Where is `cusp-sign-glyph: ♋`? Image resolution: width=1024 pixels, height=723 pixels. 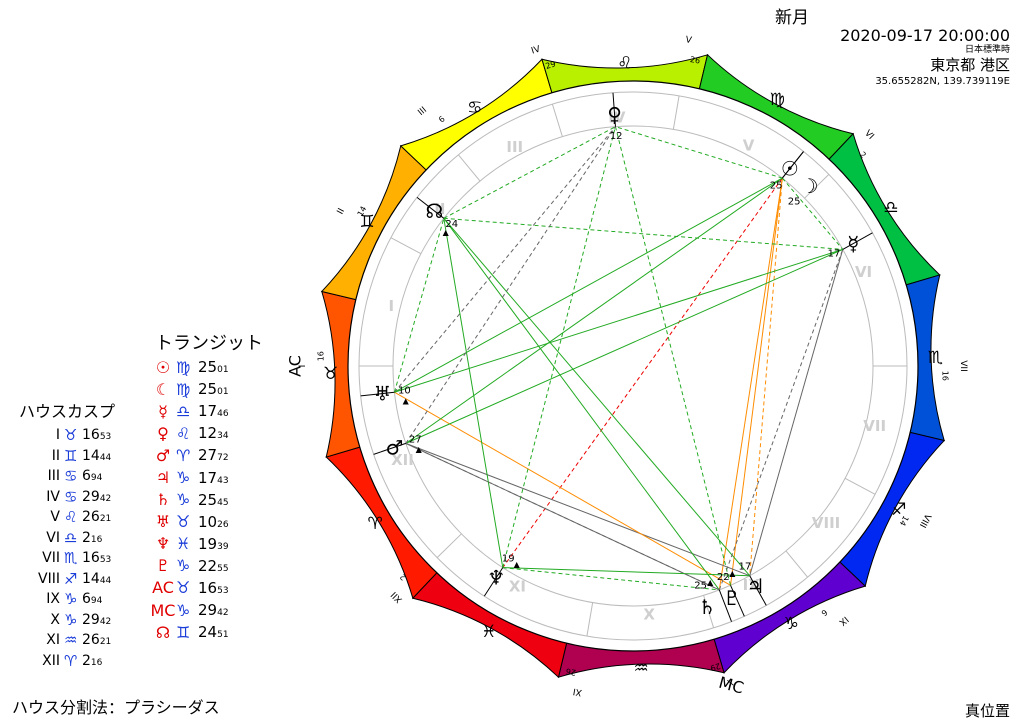
cusp-sign-glyph: ♋ is located at coordinates (71, 476).